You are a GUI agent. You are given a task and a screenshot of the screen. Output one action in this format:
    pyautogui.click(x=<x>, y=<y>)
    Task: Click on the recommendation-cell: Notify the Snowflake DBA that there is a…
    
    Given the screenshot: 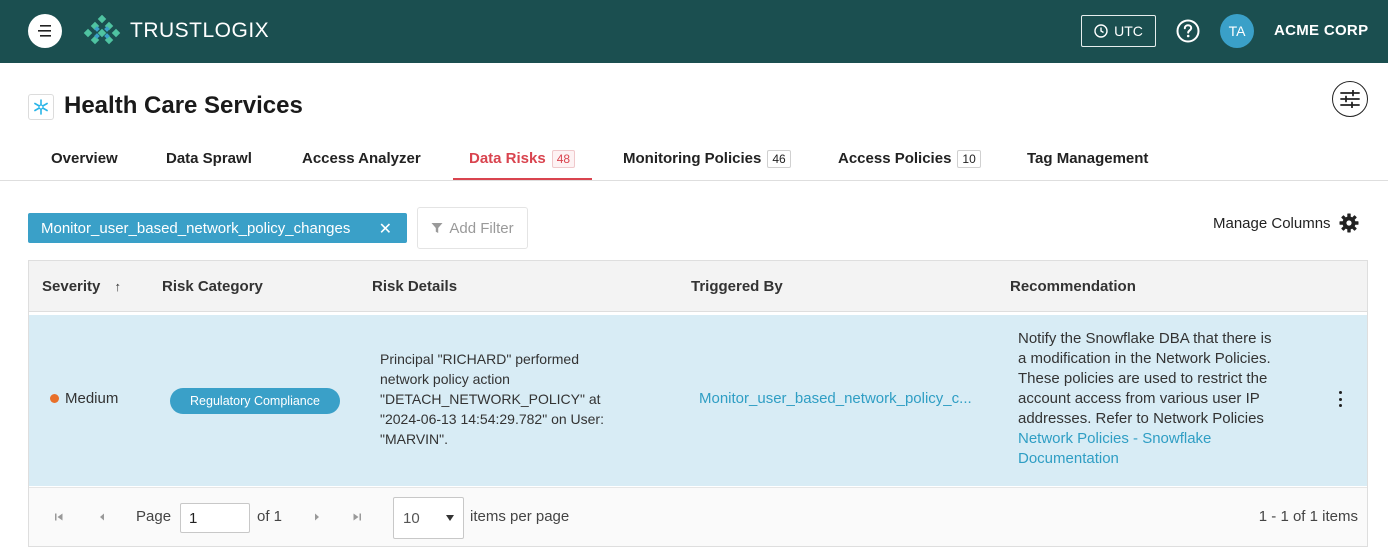 What is the action you would take?
    pyautogui.click(x=1145, y=399)
    